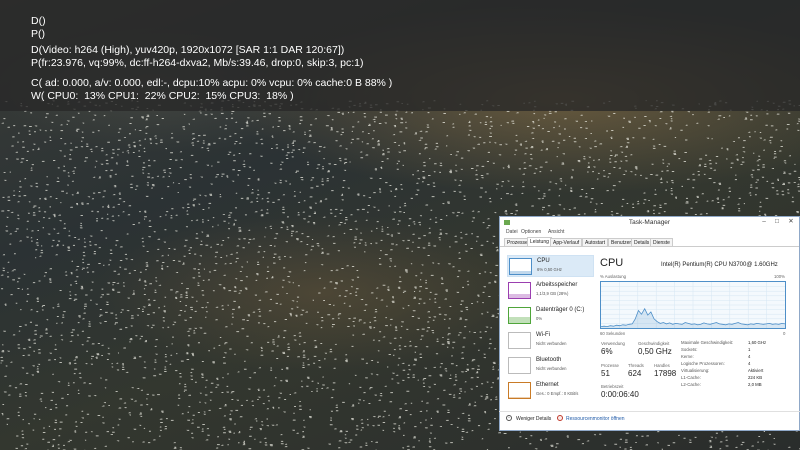  I want to click on stat-threads-label: Threads, so click(636, 365).